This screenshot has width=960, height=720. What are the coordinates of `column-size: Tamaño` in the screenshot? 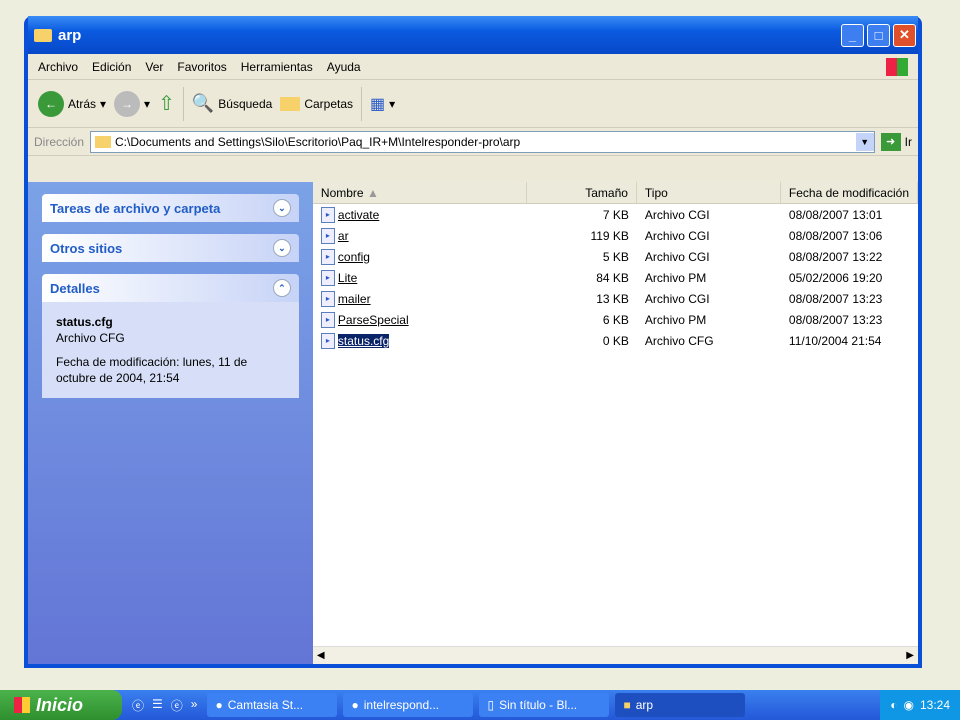 It's located at (582, 192).